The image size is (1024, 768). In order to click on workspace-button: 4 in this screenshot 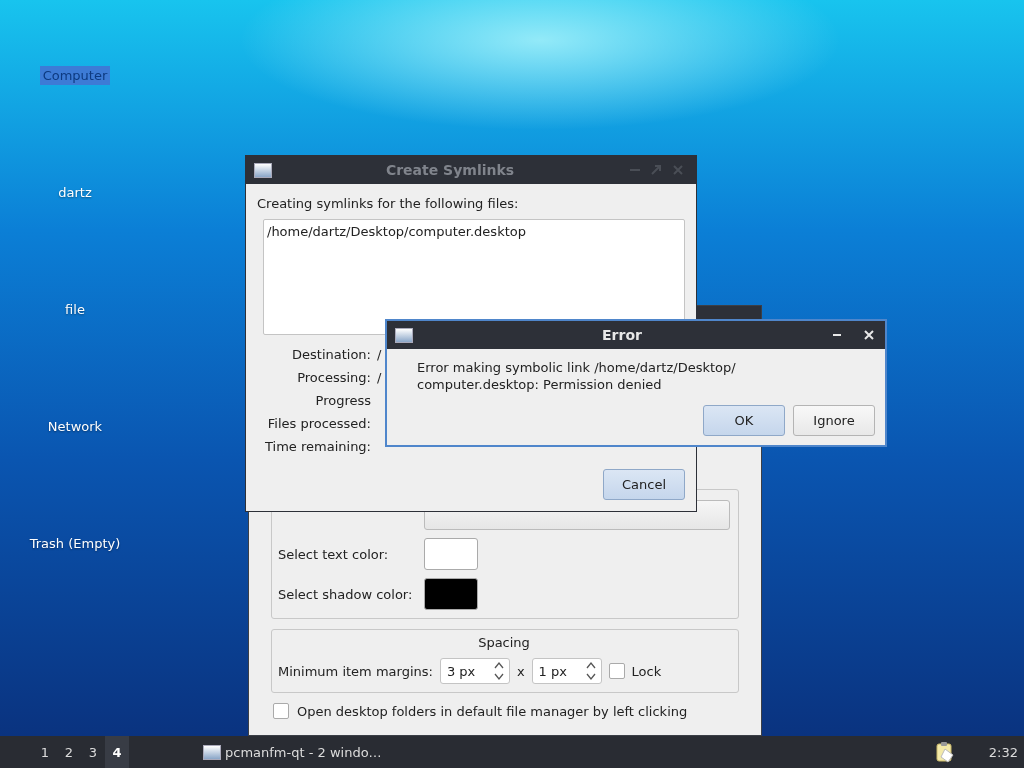, I will do `click(117, 752)`.